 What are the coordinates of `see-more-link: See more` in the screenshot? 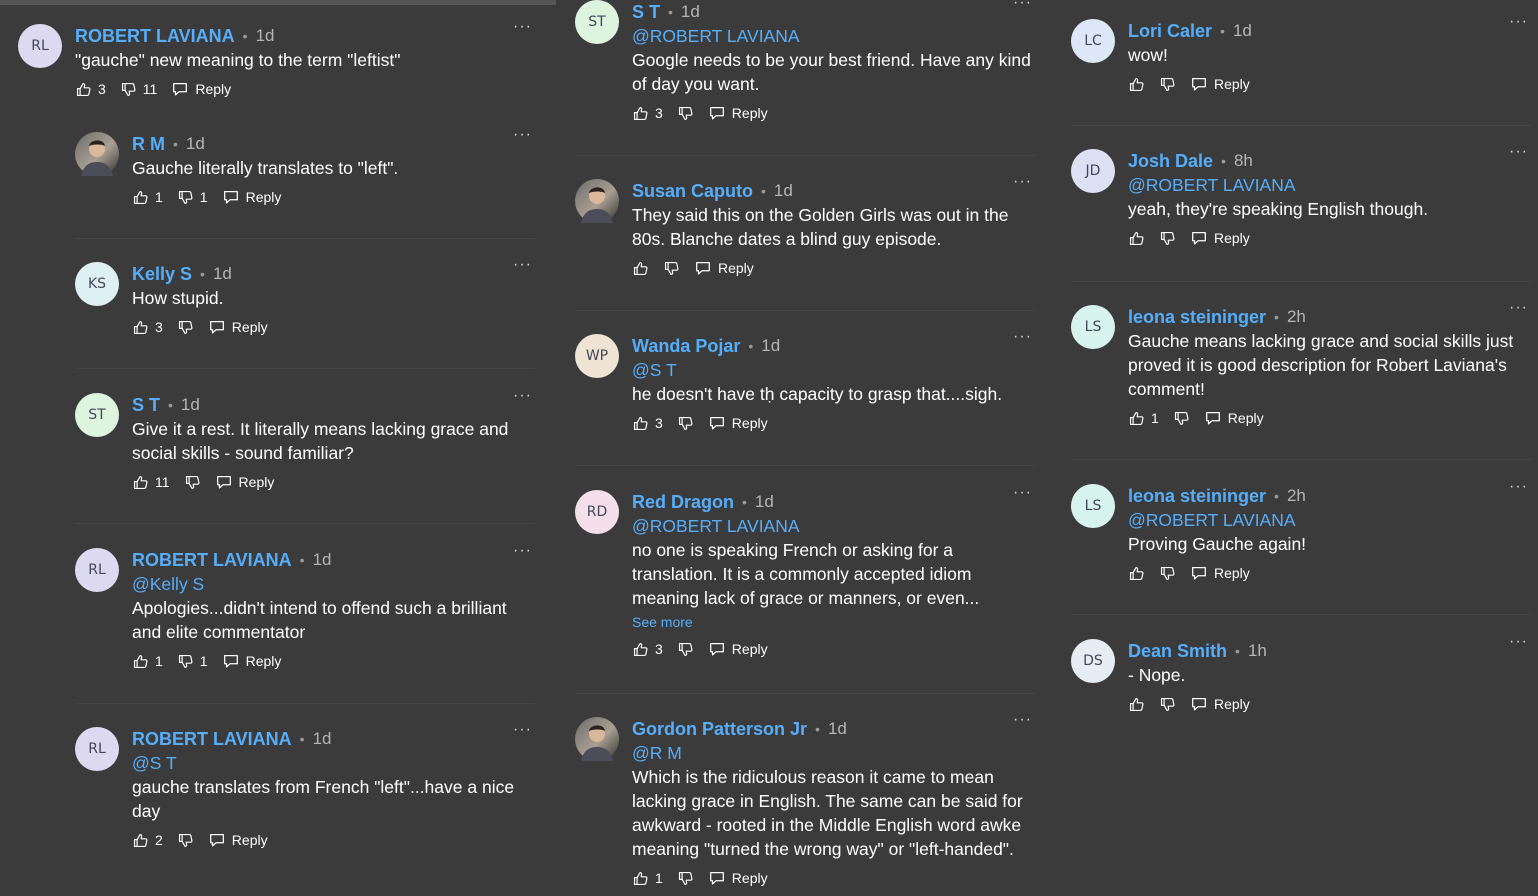 It's located at (832, 622).